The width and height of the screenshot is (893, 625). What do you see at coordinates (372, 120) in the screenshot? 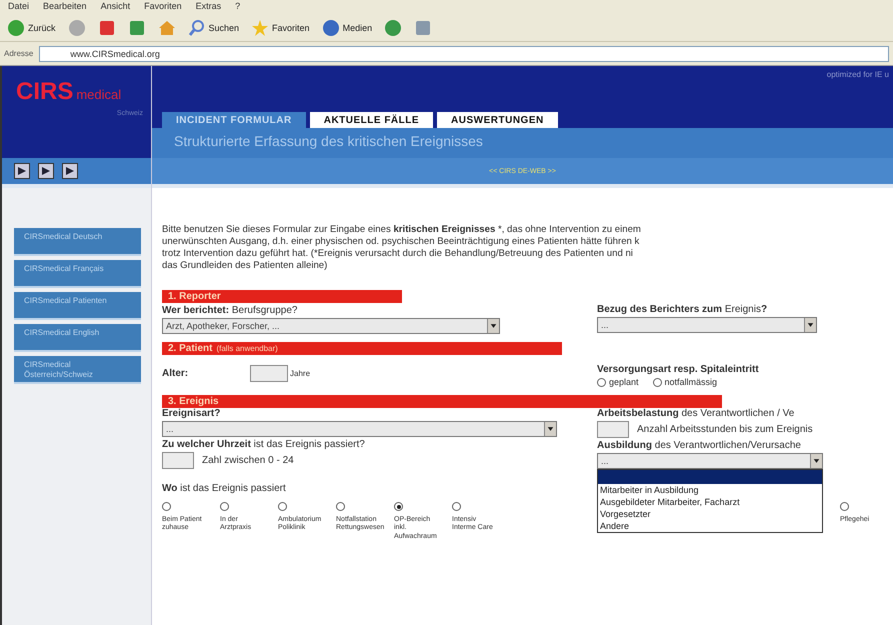
I see `nav-tab: AKTUELLE FÄLLE` at bounding box center [372, 120].